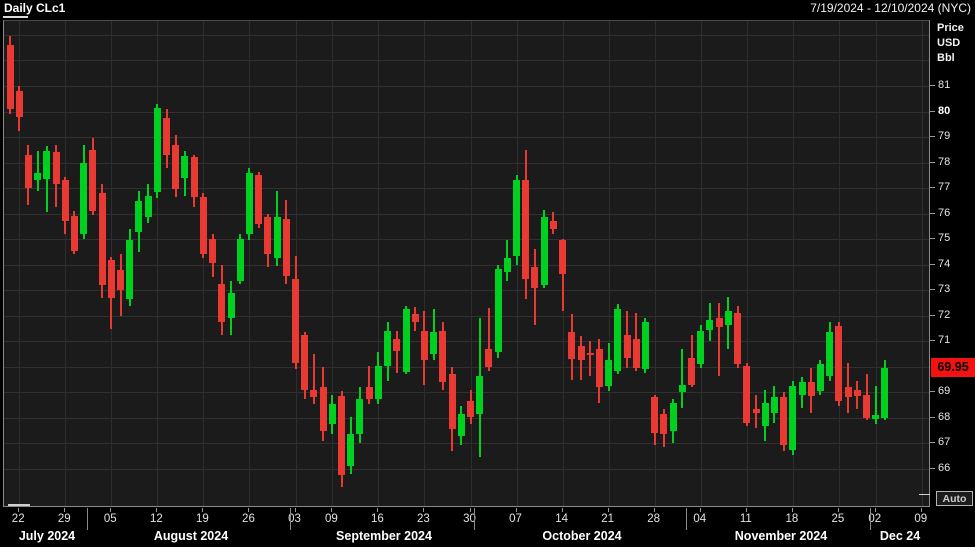  Describe the element at coordinates (290, 519) in the screenshot. I see `month-separator` at that location.